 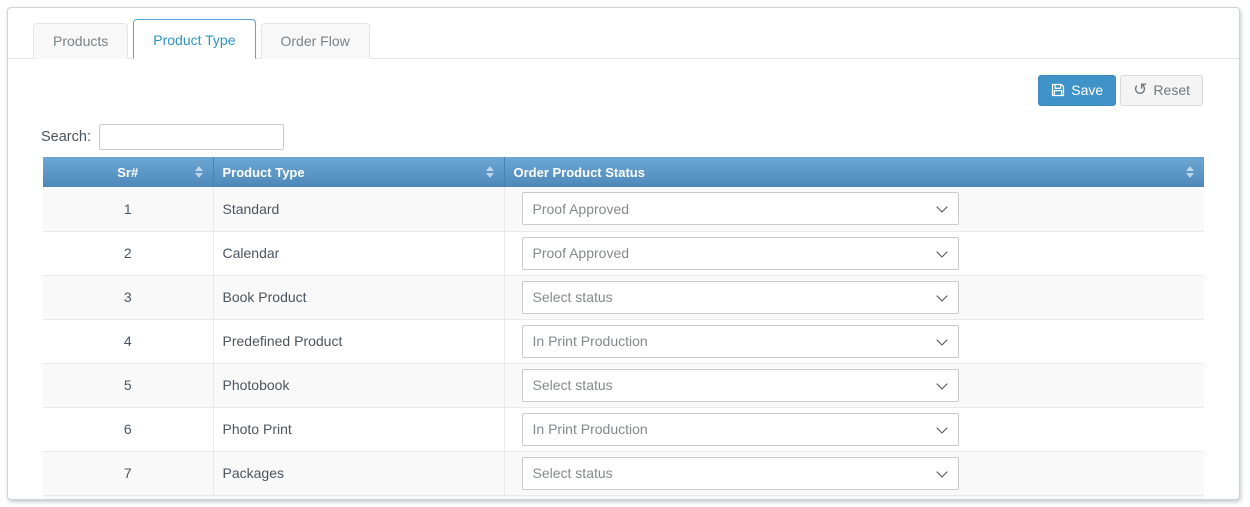 I want to click on table-row: 3 Book Product Select status, so click(x=623, y=297).